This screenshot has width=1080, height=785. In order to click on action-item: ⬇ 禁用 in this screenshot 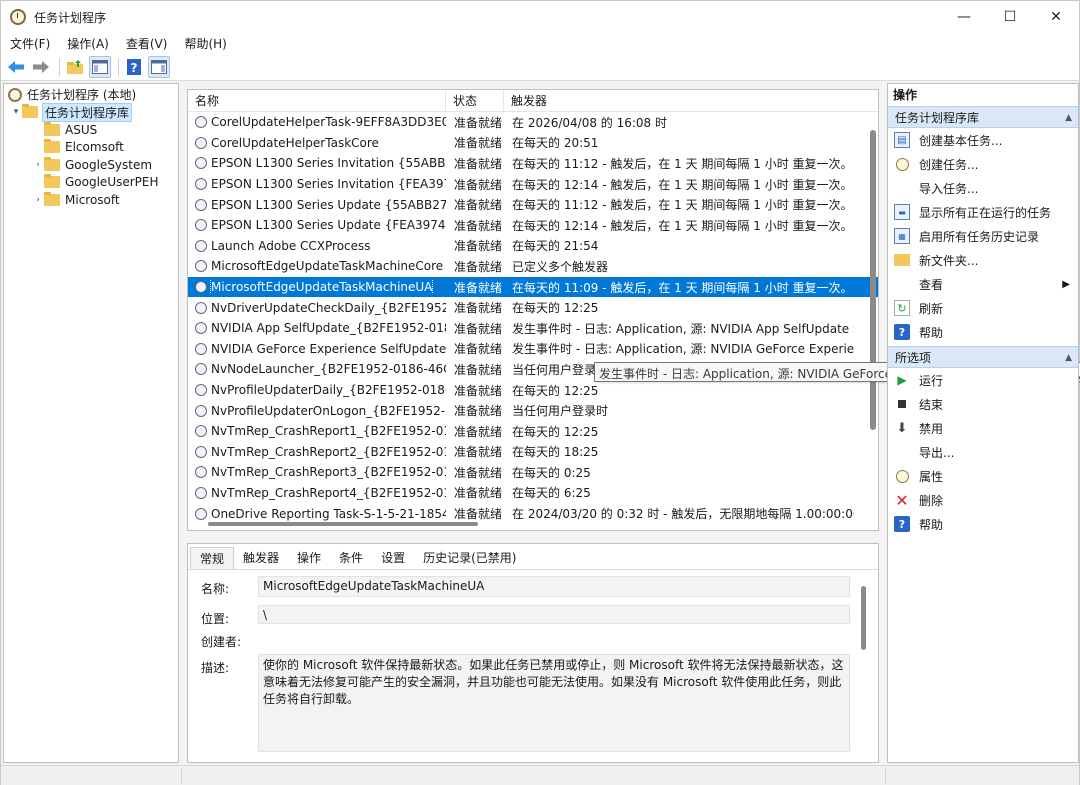, I will do `click(983, 428)`.